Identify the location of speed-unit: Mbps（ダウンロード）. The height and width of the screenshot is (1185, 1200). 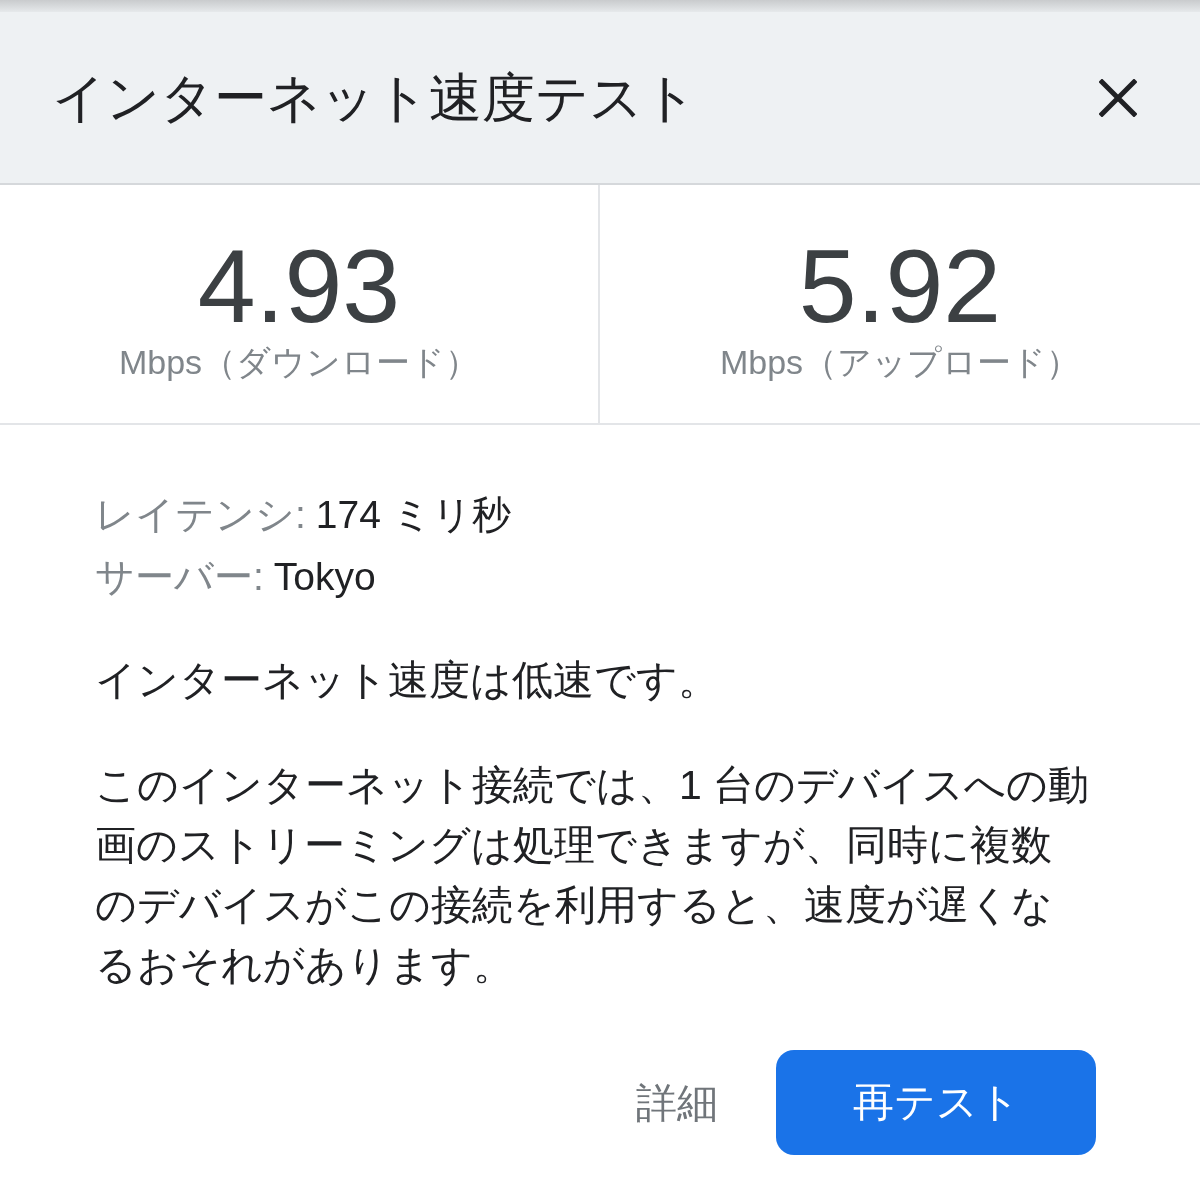
(299, 362).